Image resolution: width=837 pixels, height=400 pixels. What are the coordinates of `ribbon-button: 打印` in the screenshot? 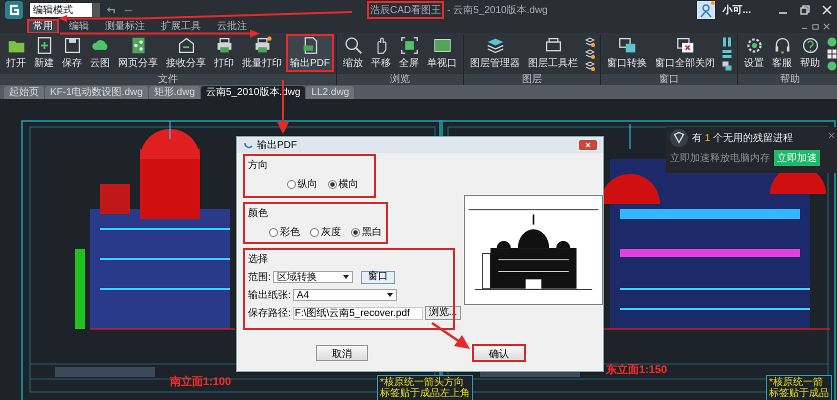 It's located at (224, 53).